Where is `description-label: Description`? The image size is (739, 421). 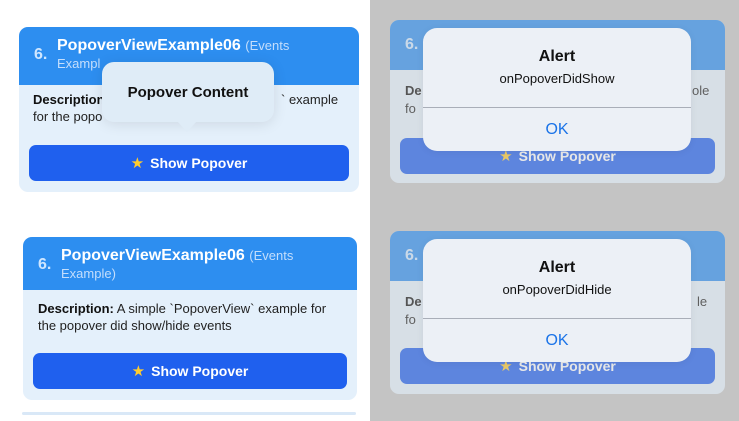
description-label: Description is located at coordinates (69, 99).